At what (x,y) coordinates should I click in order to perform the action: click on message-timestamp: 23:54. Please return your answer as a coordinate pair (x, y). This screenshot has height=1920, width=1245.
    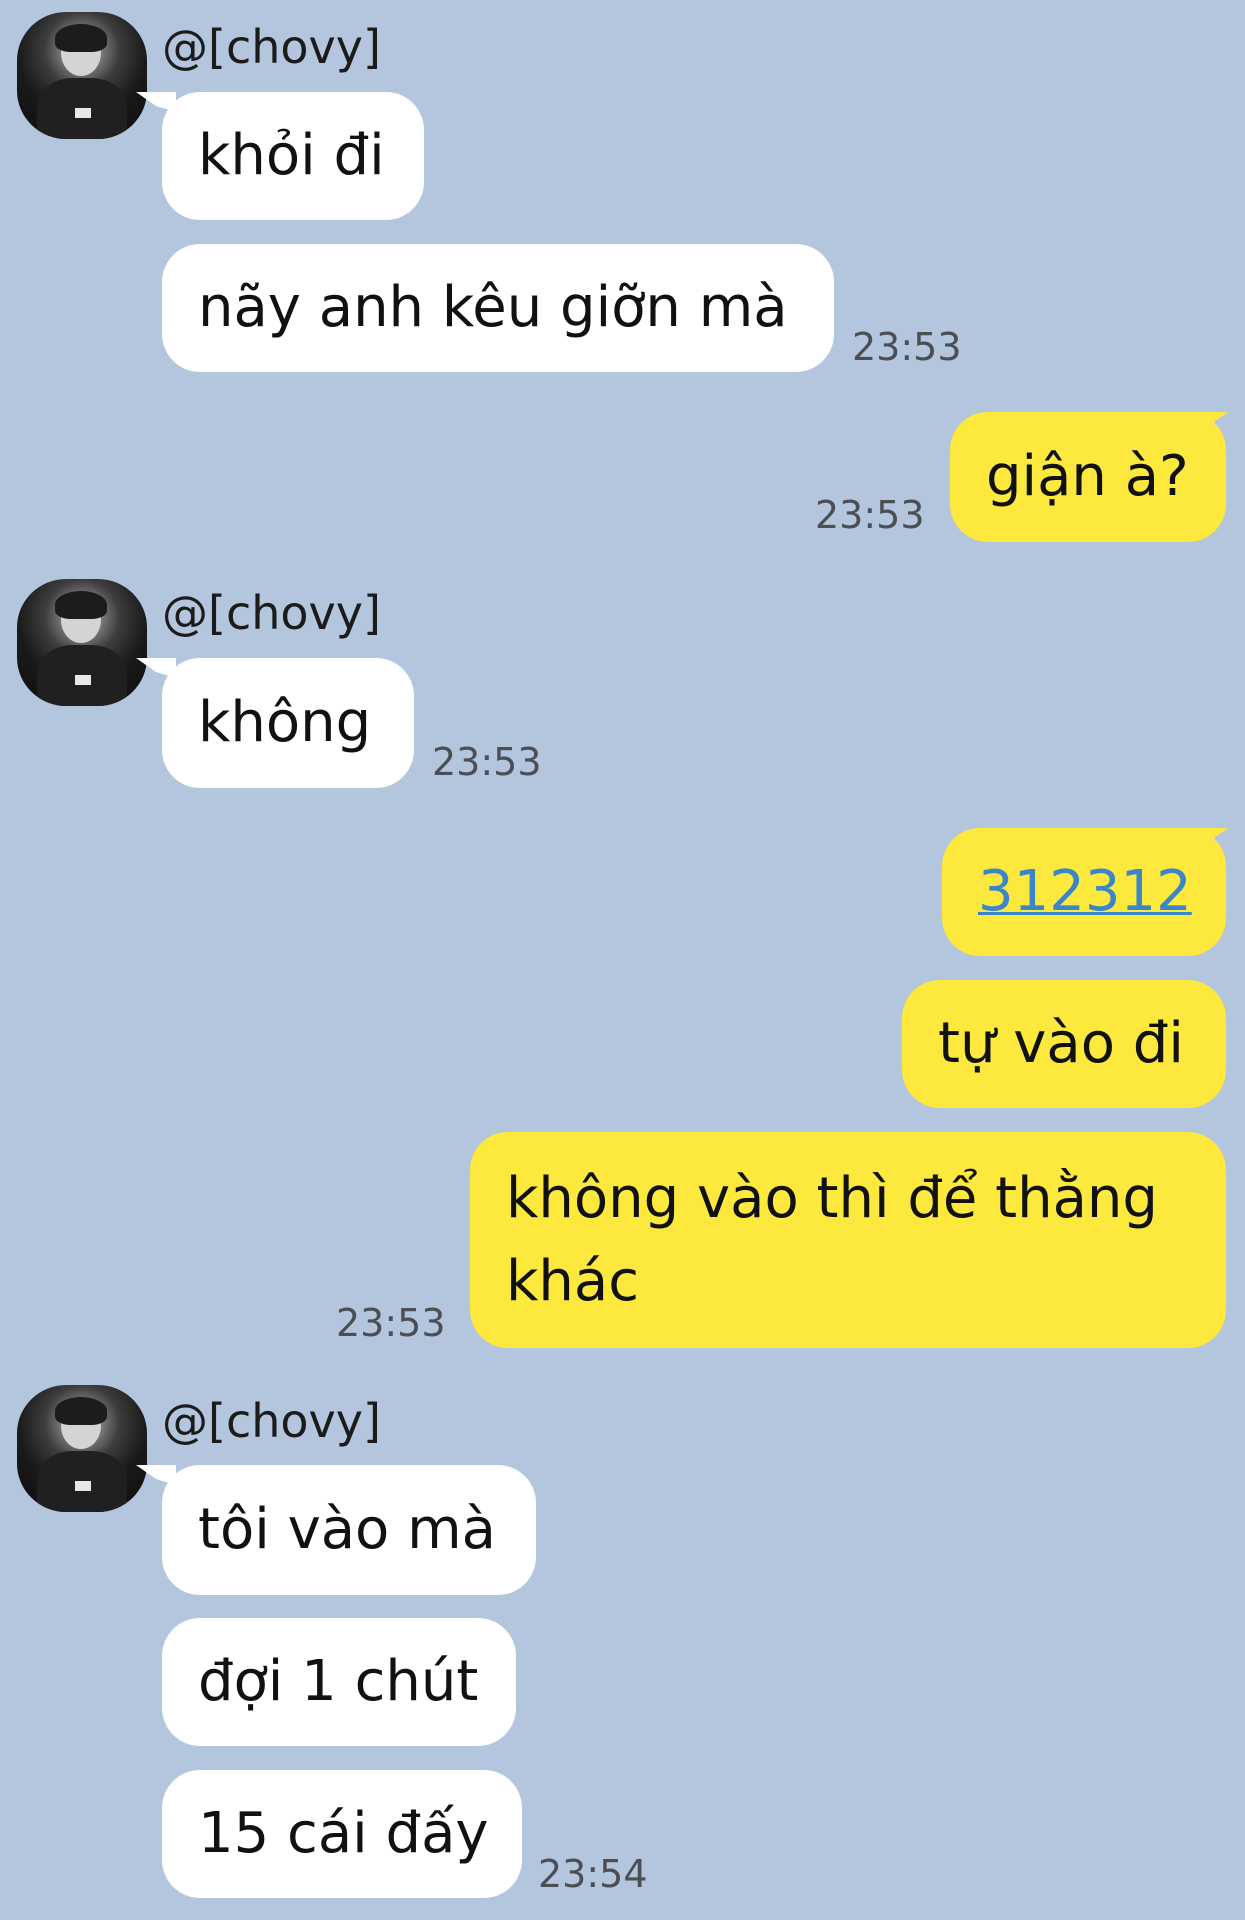
    Looking at the image, I should click on (593, 1874).